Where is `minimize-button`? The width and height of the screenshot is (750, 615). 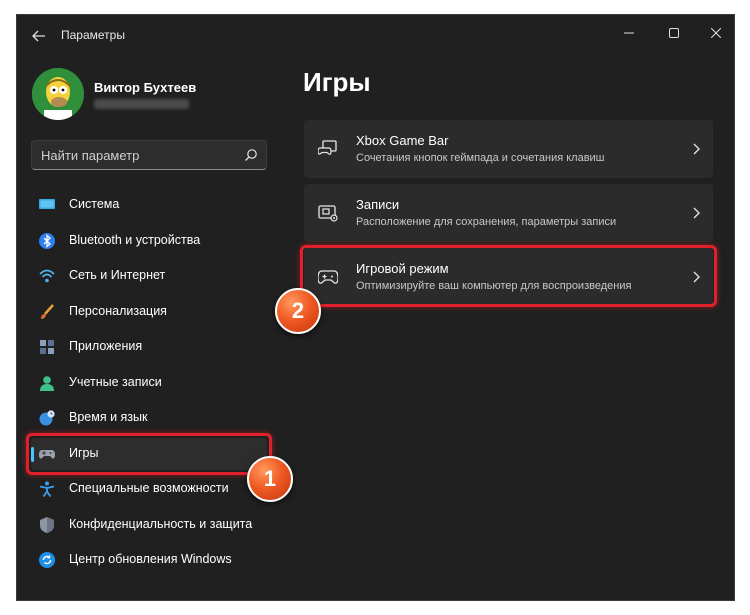
minimize-button is located at coordinates (629, 33).